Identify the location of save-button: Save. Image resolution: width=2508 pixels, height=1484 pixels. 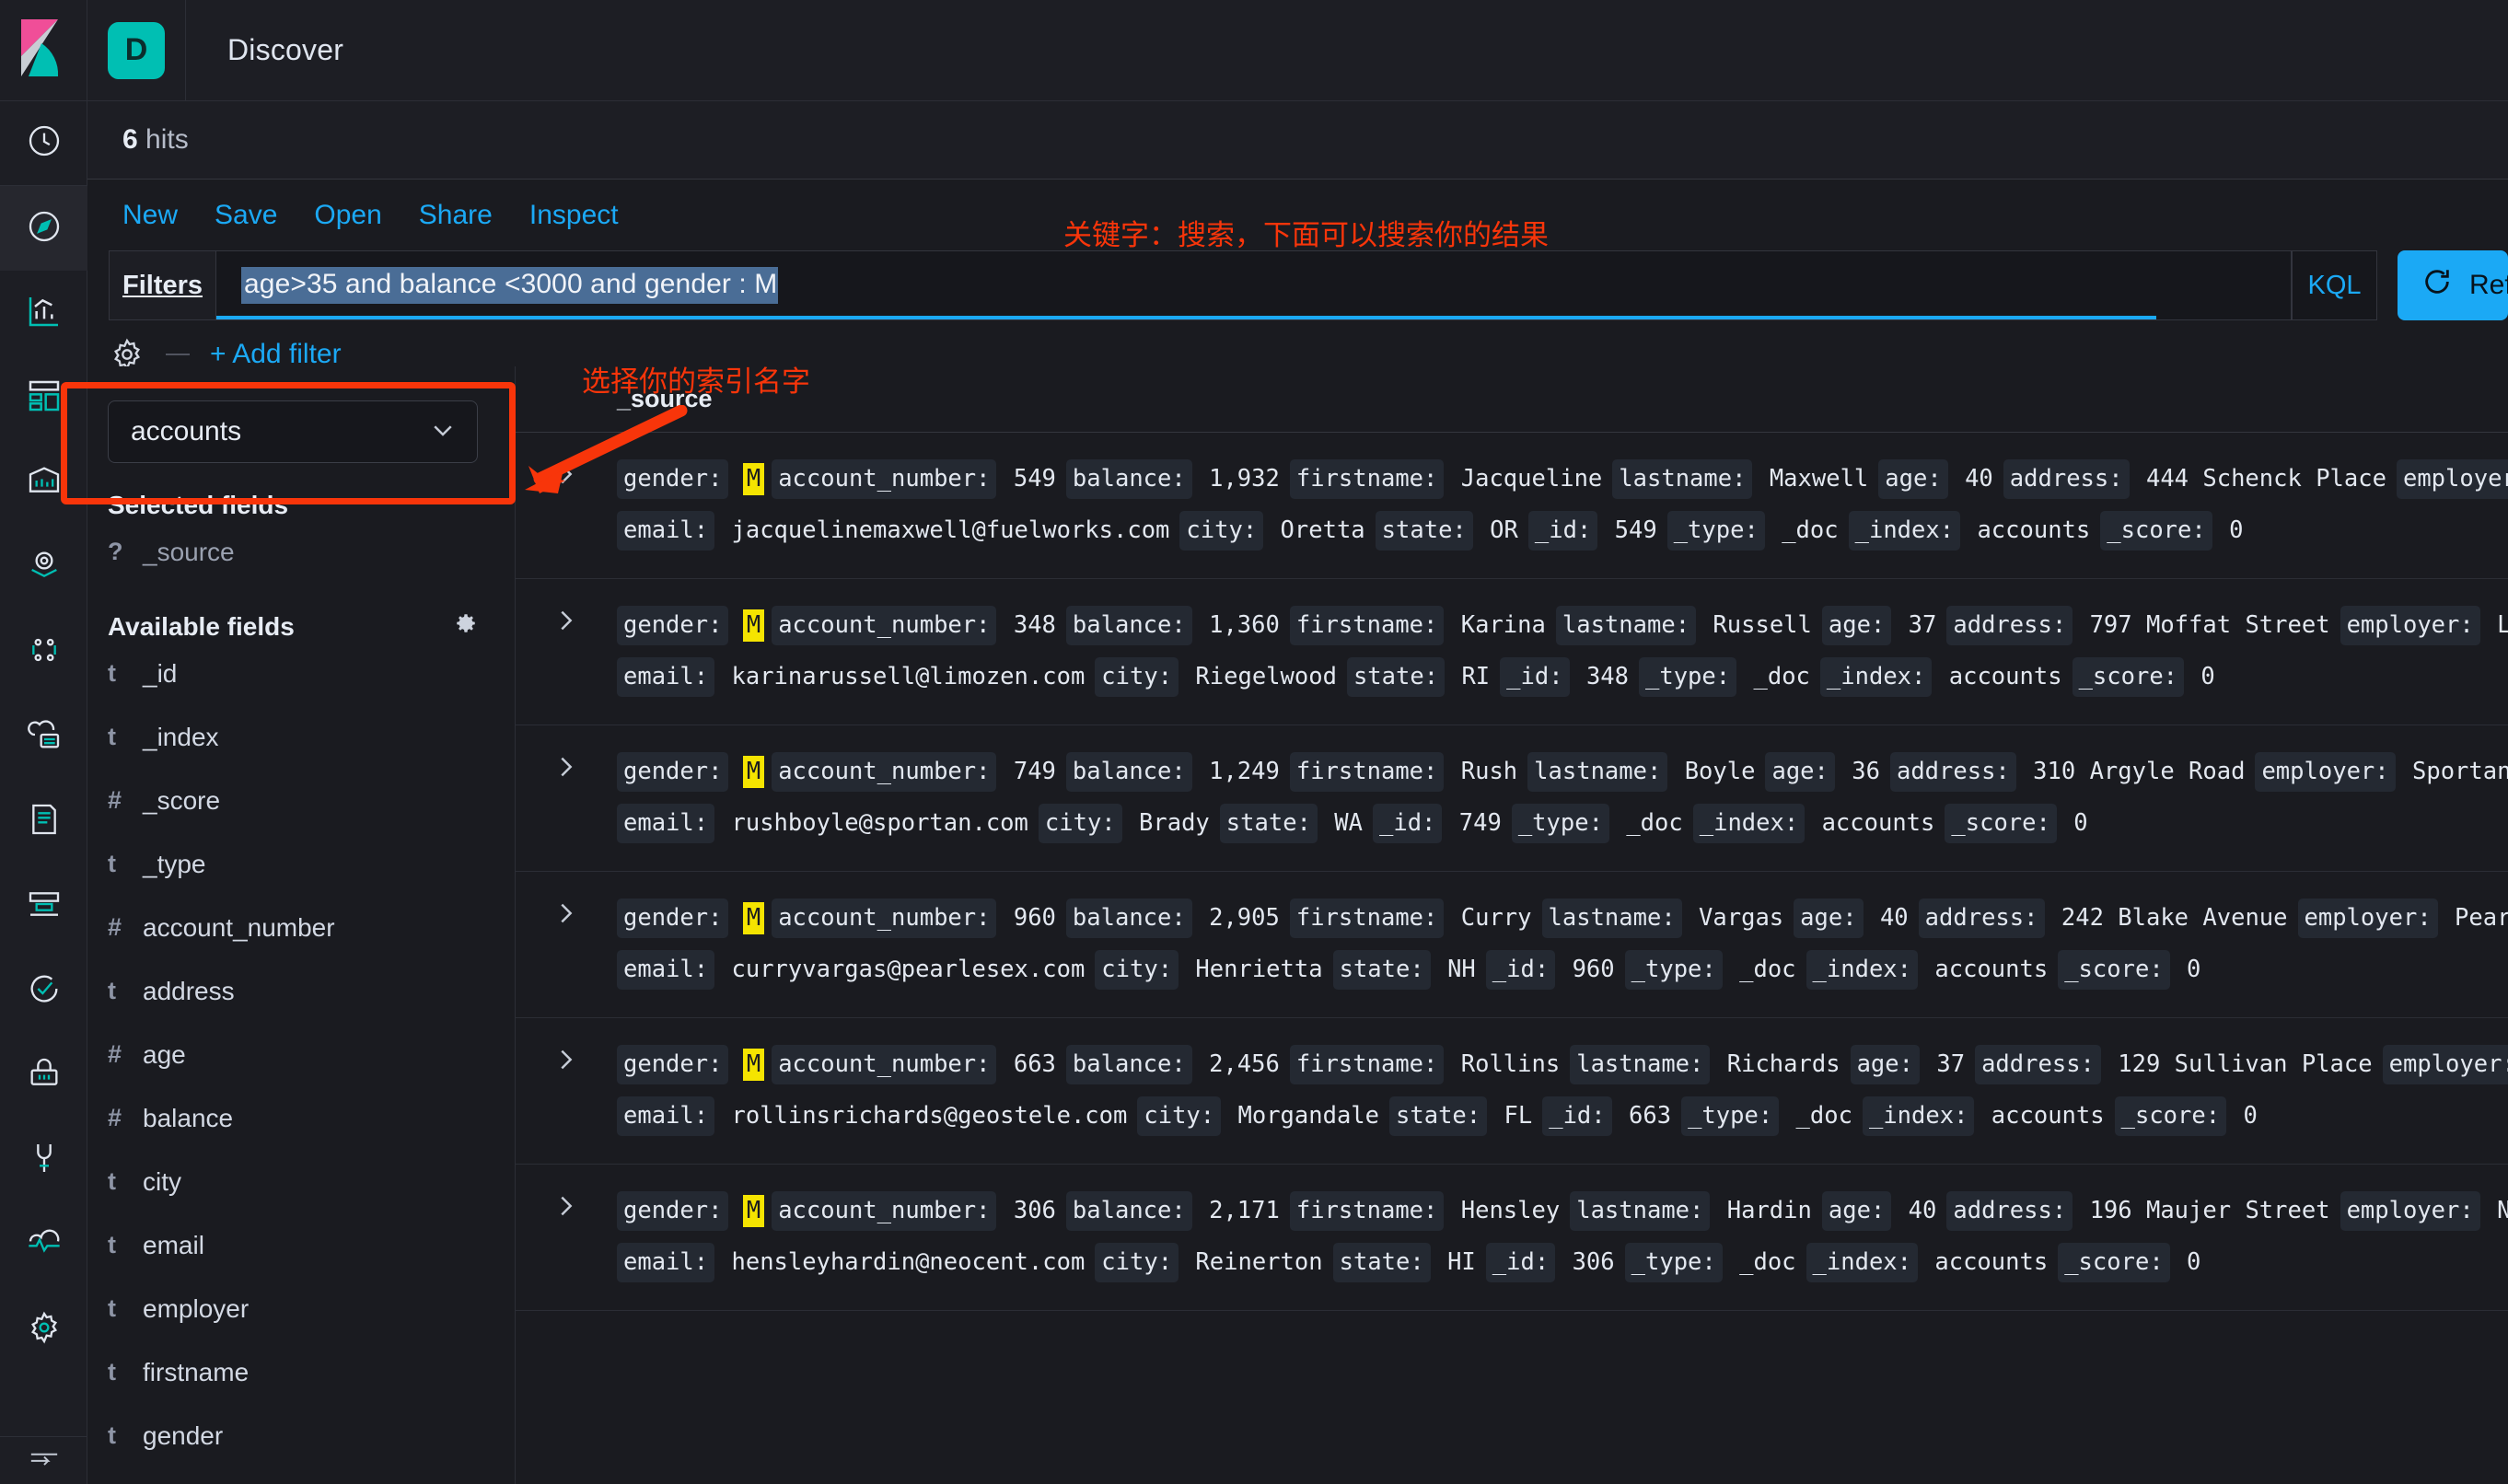
(246, 215).